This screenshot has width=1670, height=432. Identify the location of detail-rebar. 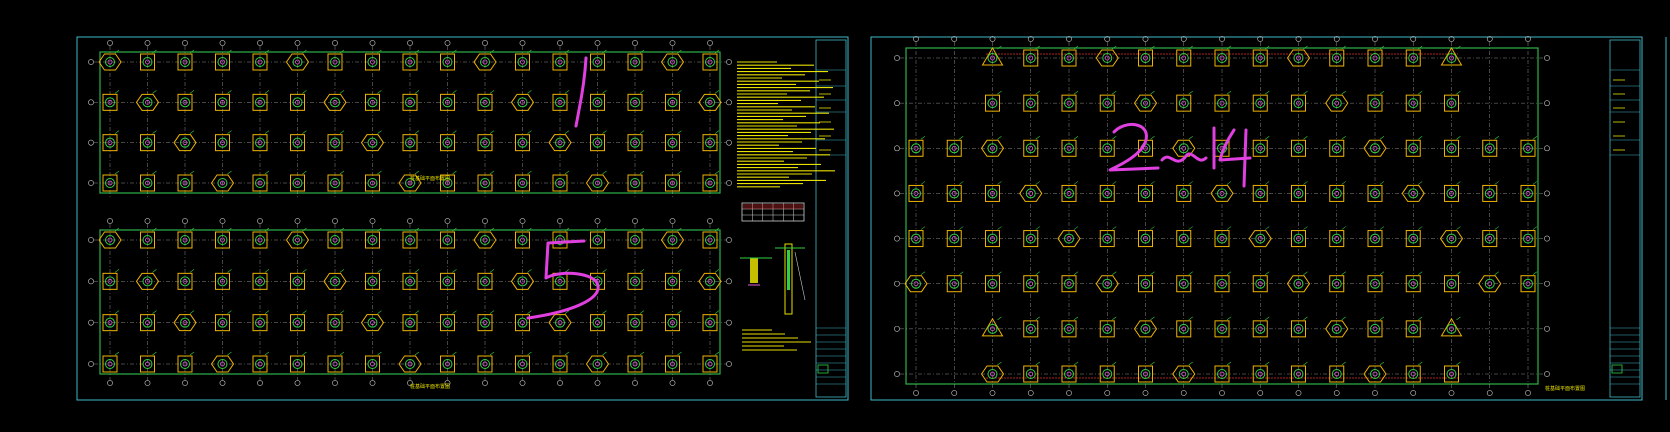
(788, 270).